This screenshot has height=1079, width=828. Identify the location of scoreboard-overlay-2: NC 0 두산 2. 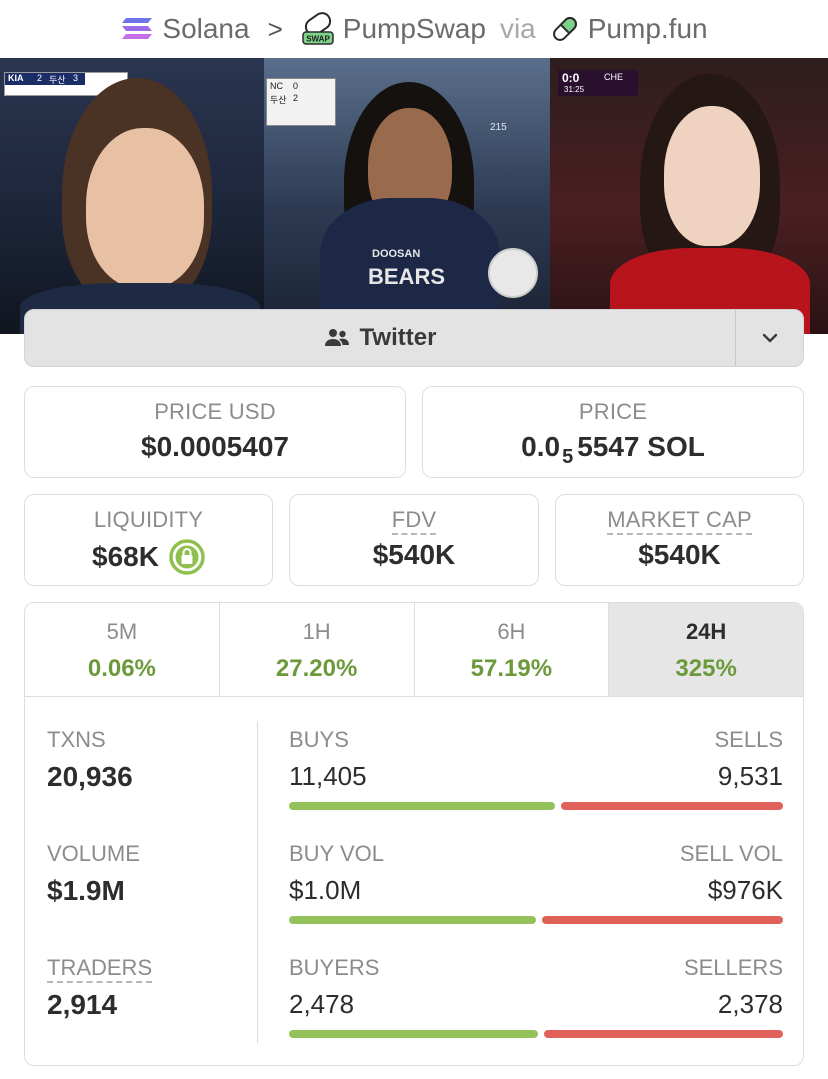
(301, 102).